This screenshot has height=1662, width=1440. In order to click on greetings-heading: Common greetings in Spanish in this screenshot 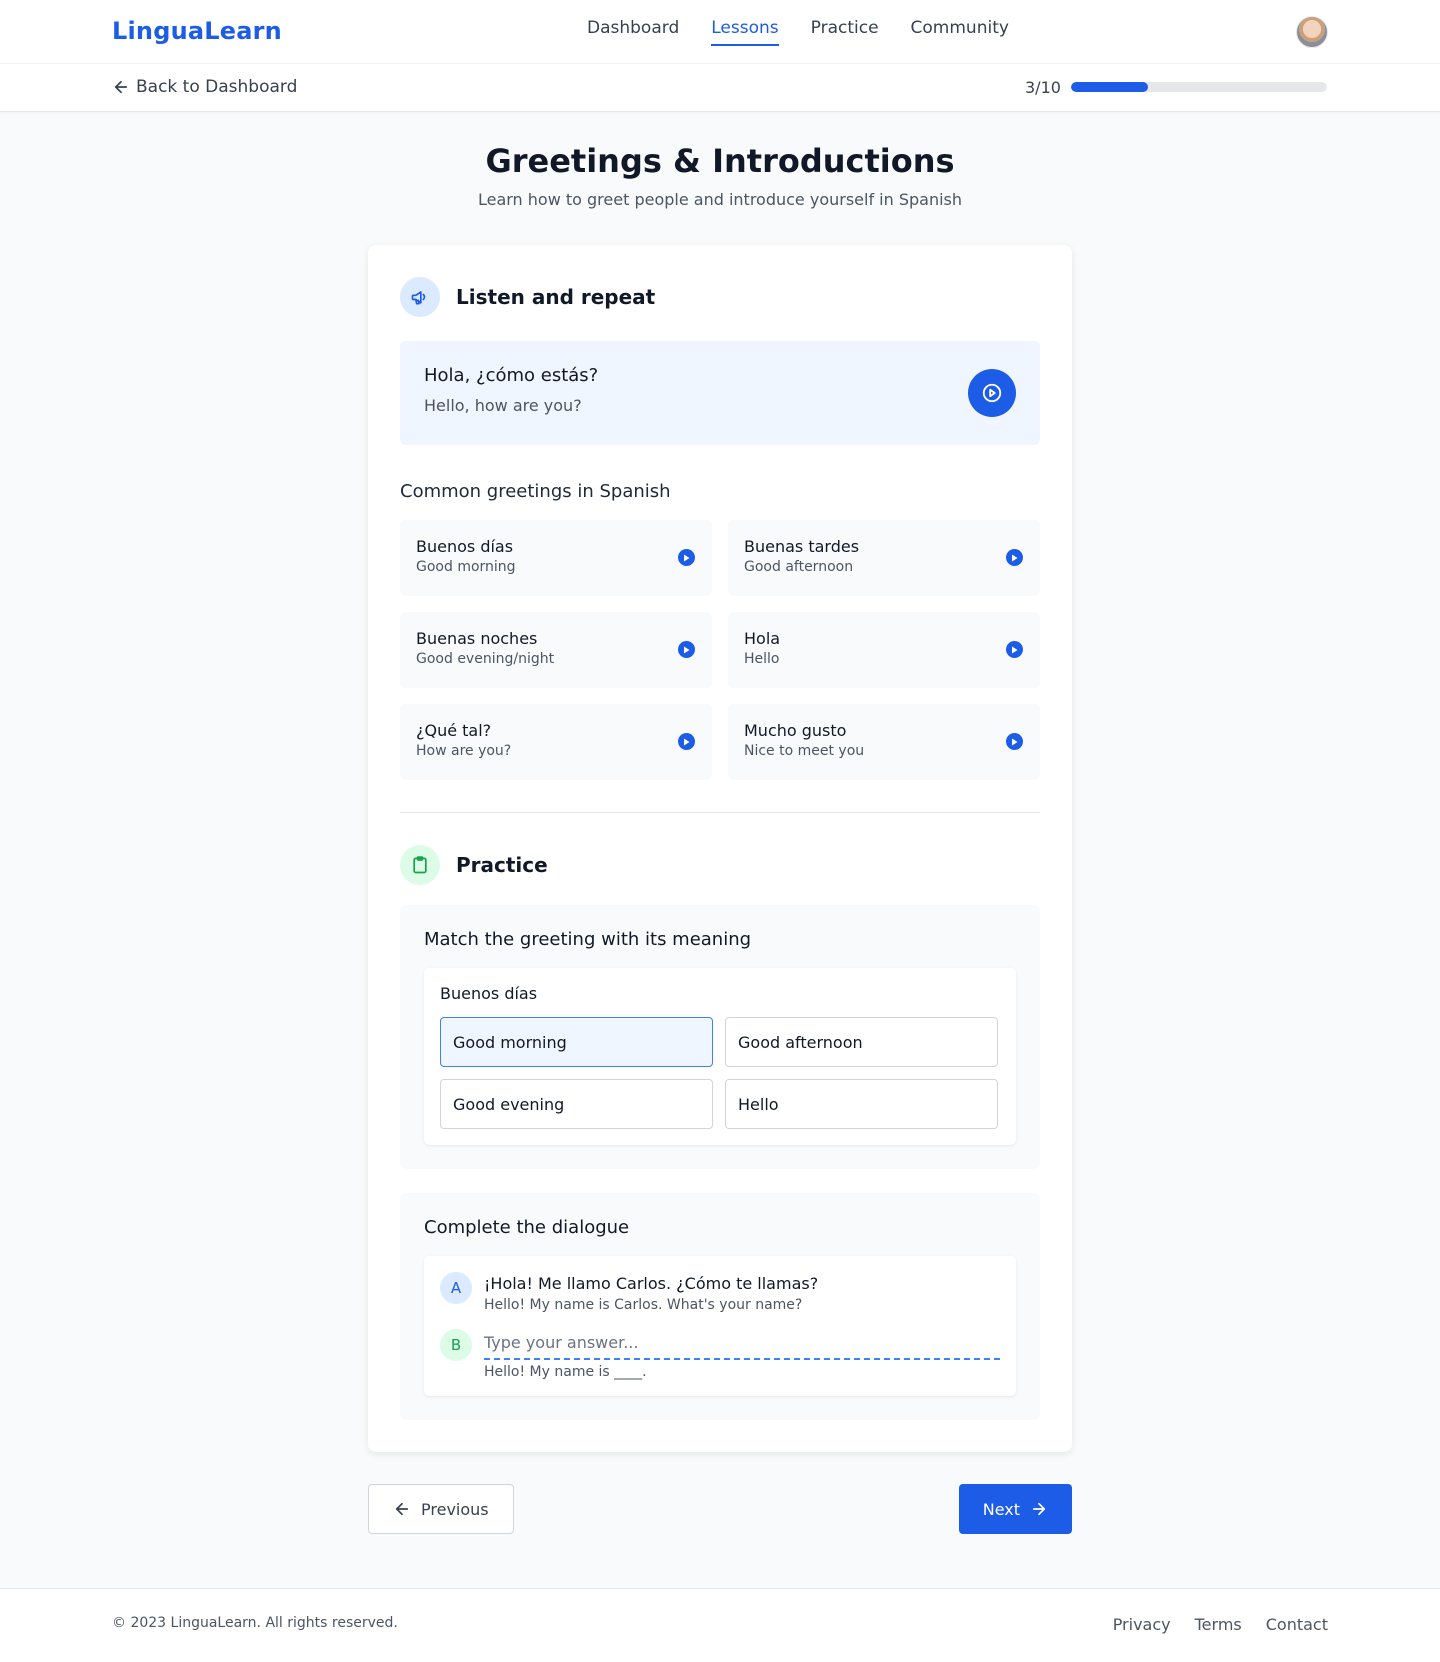, I will do `click(535, 491)`.